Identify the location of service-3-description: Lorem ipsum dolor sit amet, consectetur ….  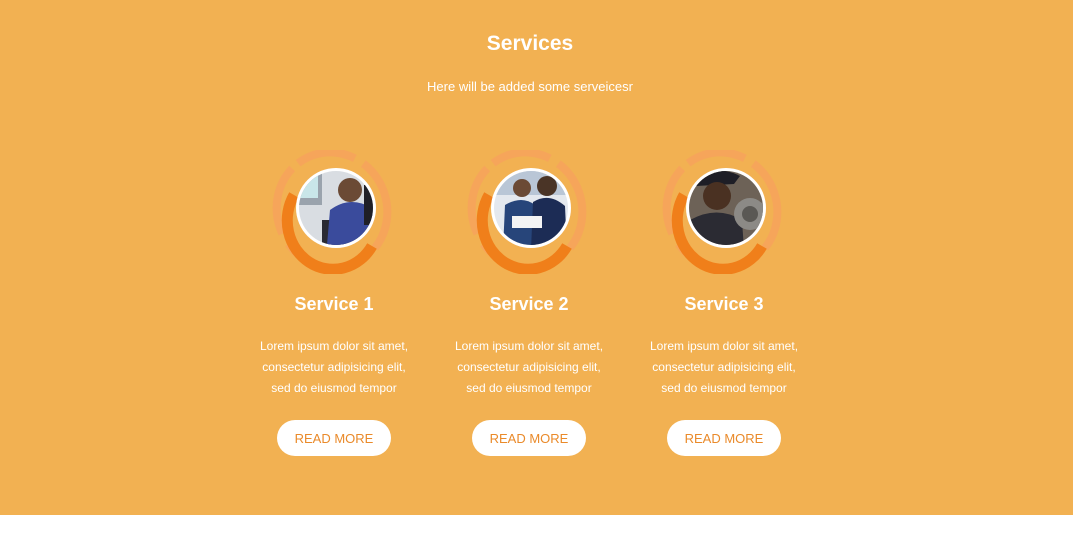
(724, 367).